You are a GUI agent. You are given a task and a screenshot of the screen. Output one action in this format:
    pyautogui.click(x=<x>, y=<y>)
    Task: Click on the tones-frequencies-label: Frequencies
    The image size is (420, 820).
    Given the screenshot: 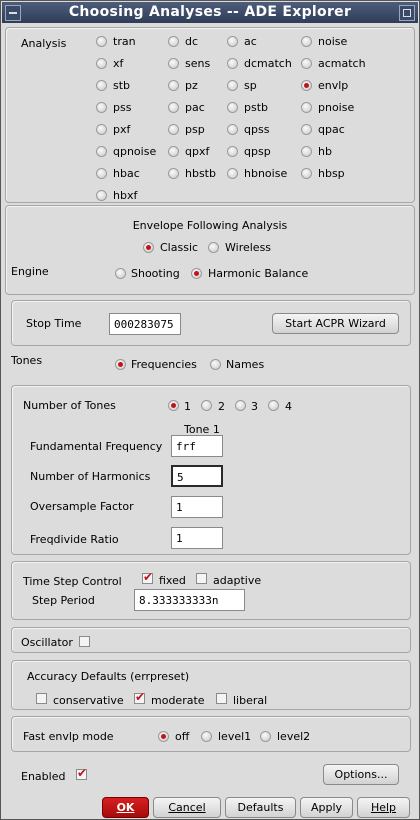 What is the action you would take?
    pyautogui.click(x=164, y=364)
    